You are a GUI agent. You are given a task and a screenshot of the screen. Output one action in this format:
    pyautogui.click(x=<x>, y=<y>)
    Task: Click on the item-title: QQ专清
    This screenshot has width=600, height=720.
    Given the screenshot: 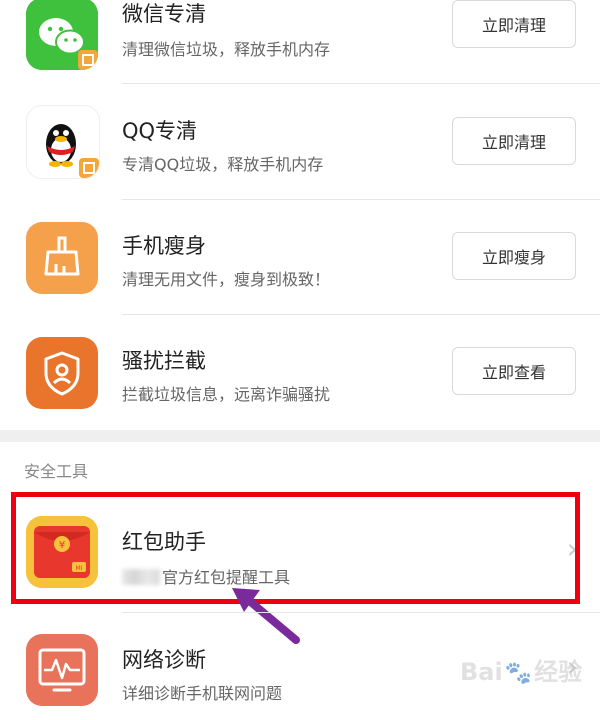 What is the action you would take?
    pyautogui.click(x=160, y=131)
    